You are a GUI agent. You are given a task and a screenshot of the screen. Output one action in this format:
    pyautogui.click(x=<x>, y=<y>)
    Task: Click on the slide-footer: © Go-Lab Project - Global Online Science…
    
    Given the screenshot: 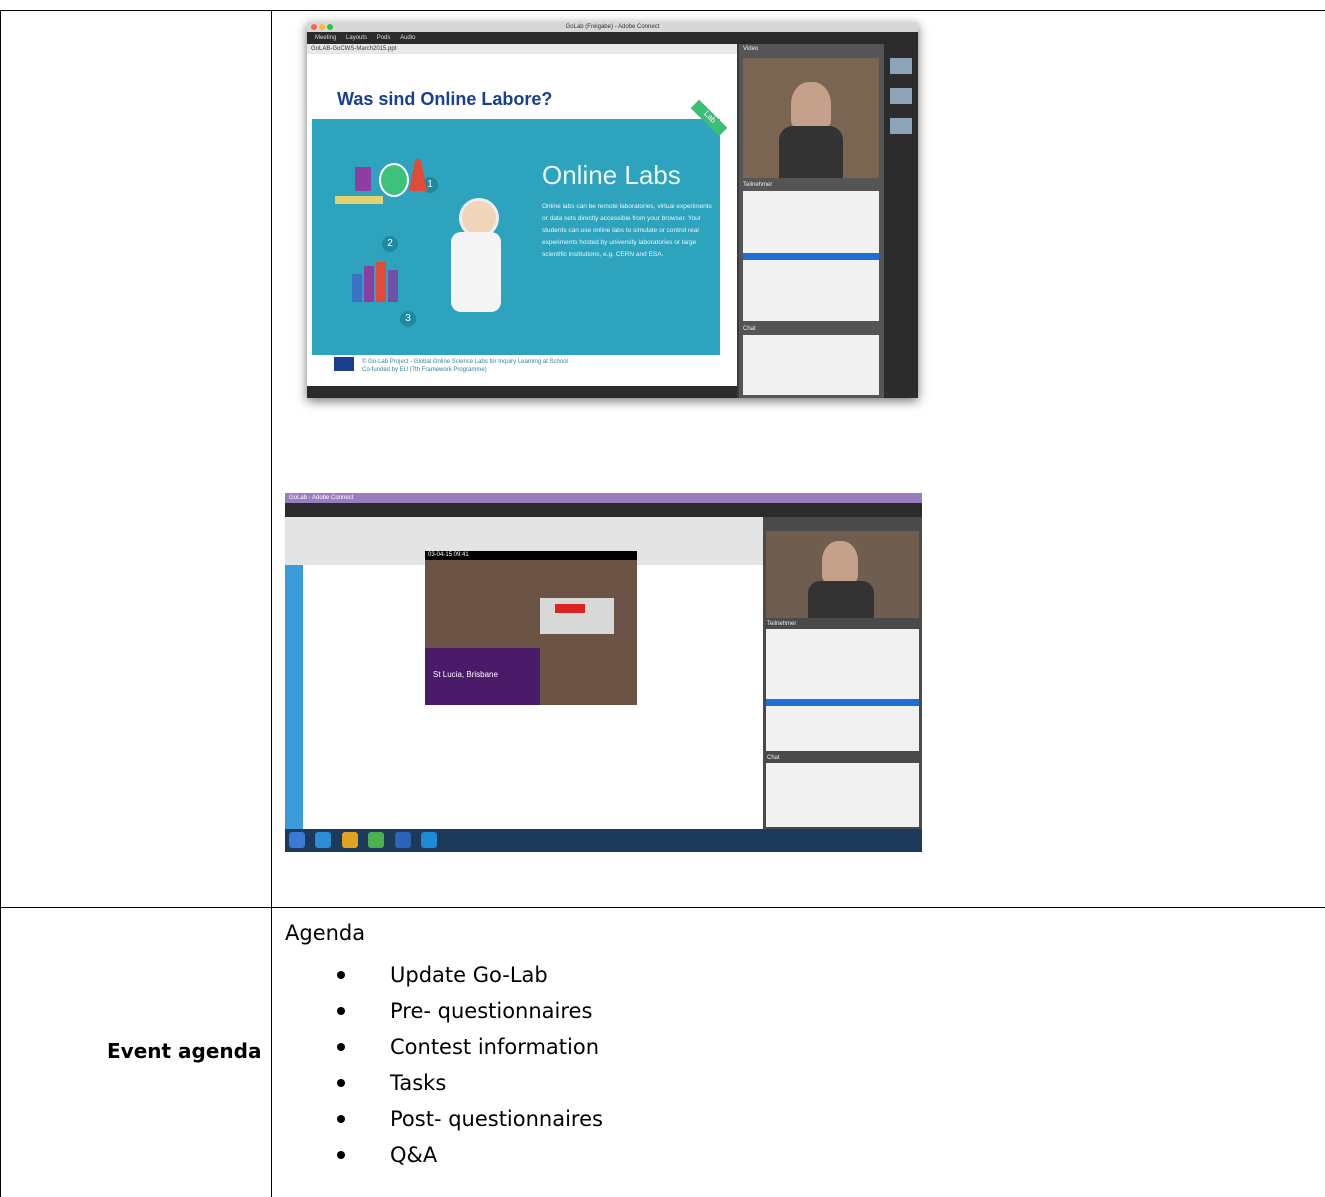 What is the action you would take?
    pyautogui.click(x=465, y=366)
    